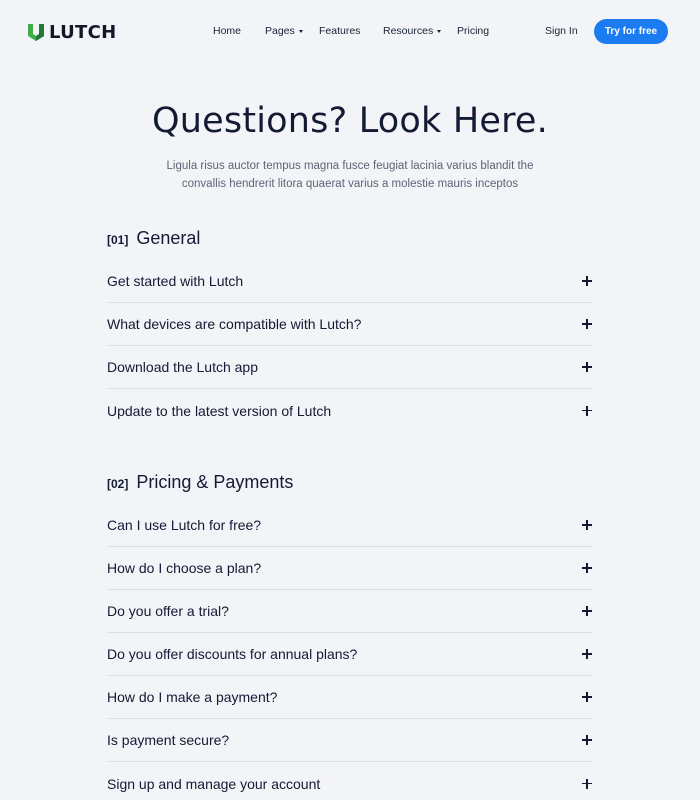  Describe the element at coordinates (184, 525) in the screenshot. I see `faq-question: Can I use Lutch for free?` at that location.